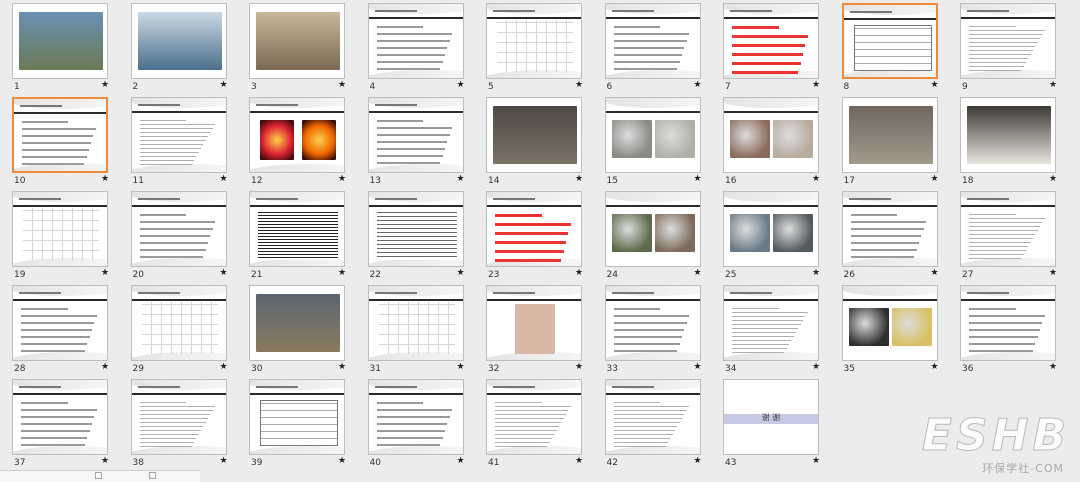 The width and height of the screenshot is (1080, 482). I want to click on slide-thumbnail: 8 ★, so click(892, 48).